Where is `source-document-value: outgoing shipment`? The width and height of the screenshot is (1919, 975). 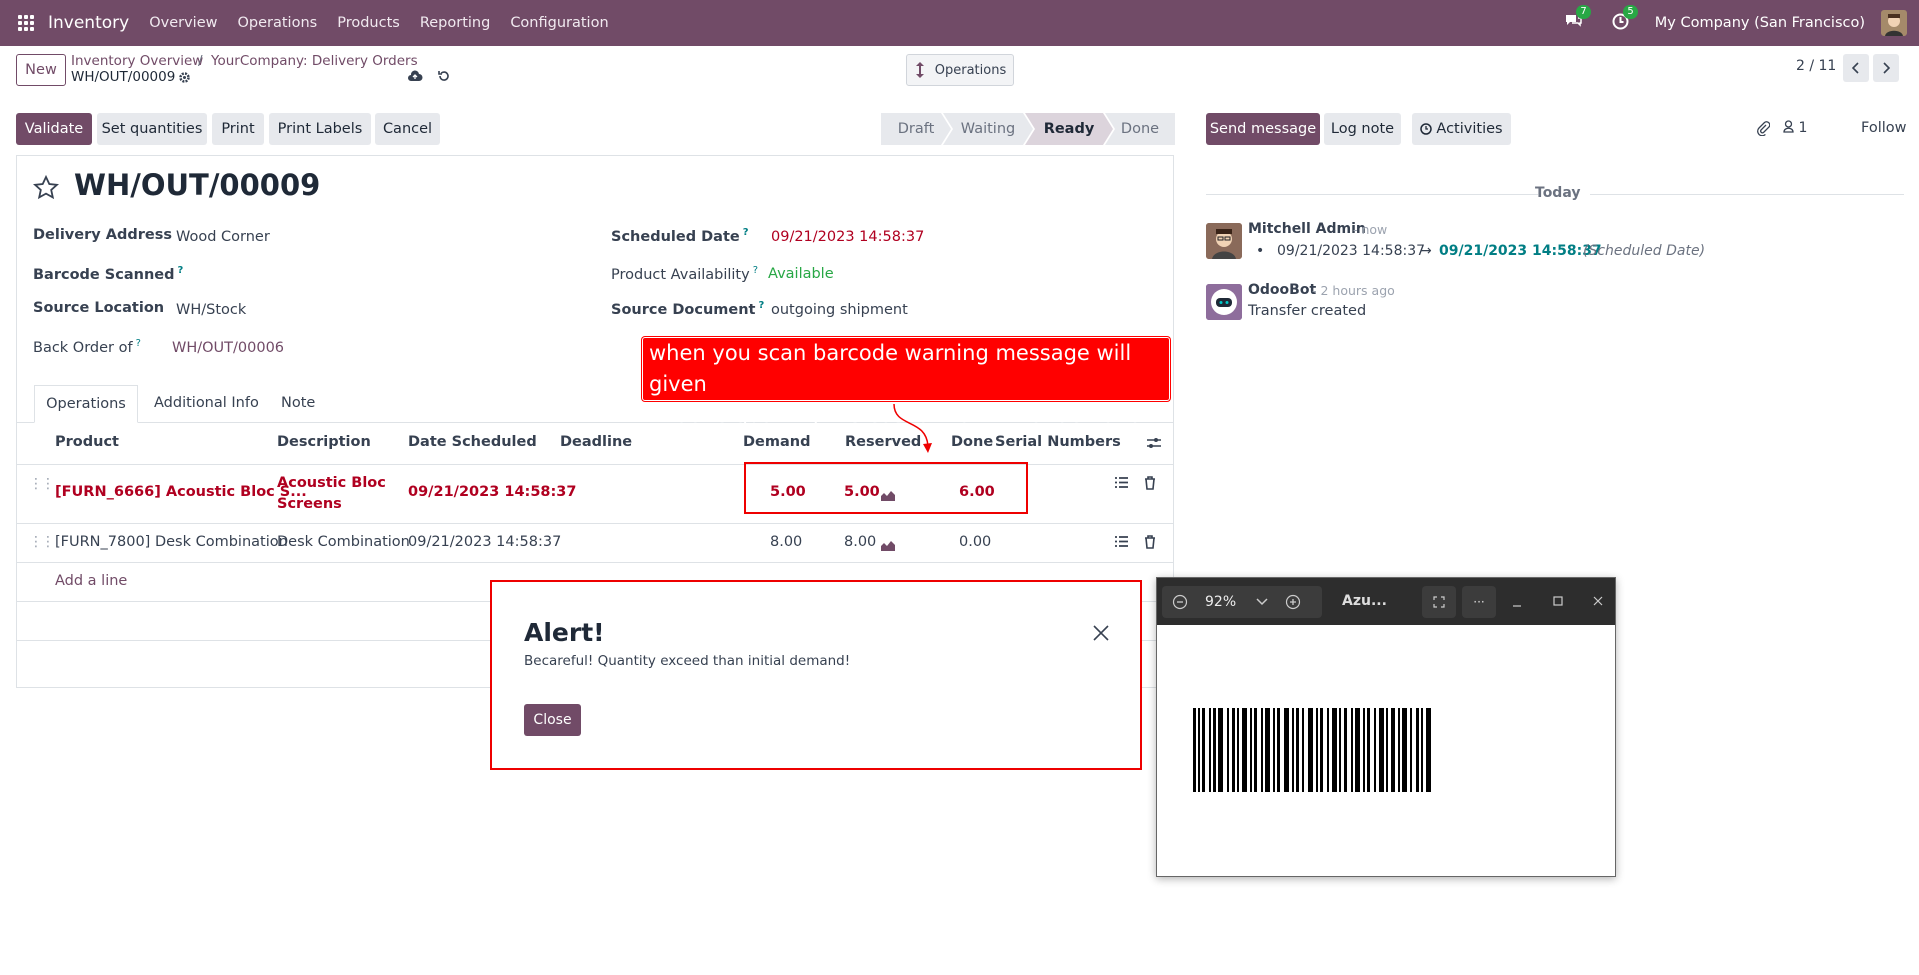
source-document-value: outgoing shipment is located at coordinates (839, 310).